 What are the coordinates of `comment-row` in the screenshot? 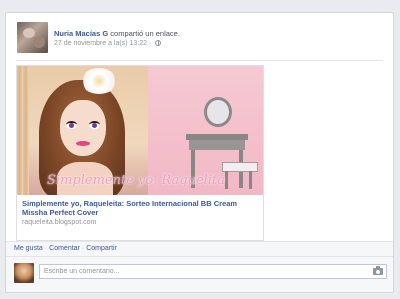 It's located at (199, 274).